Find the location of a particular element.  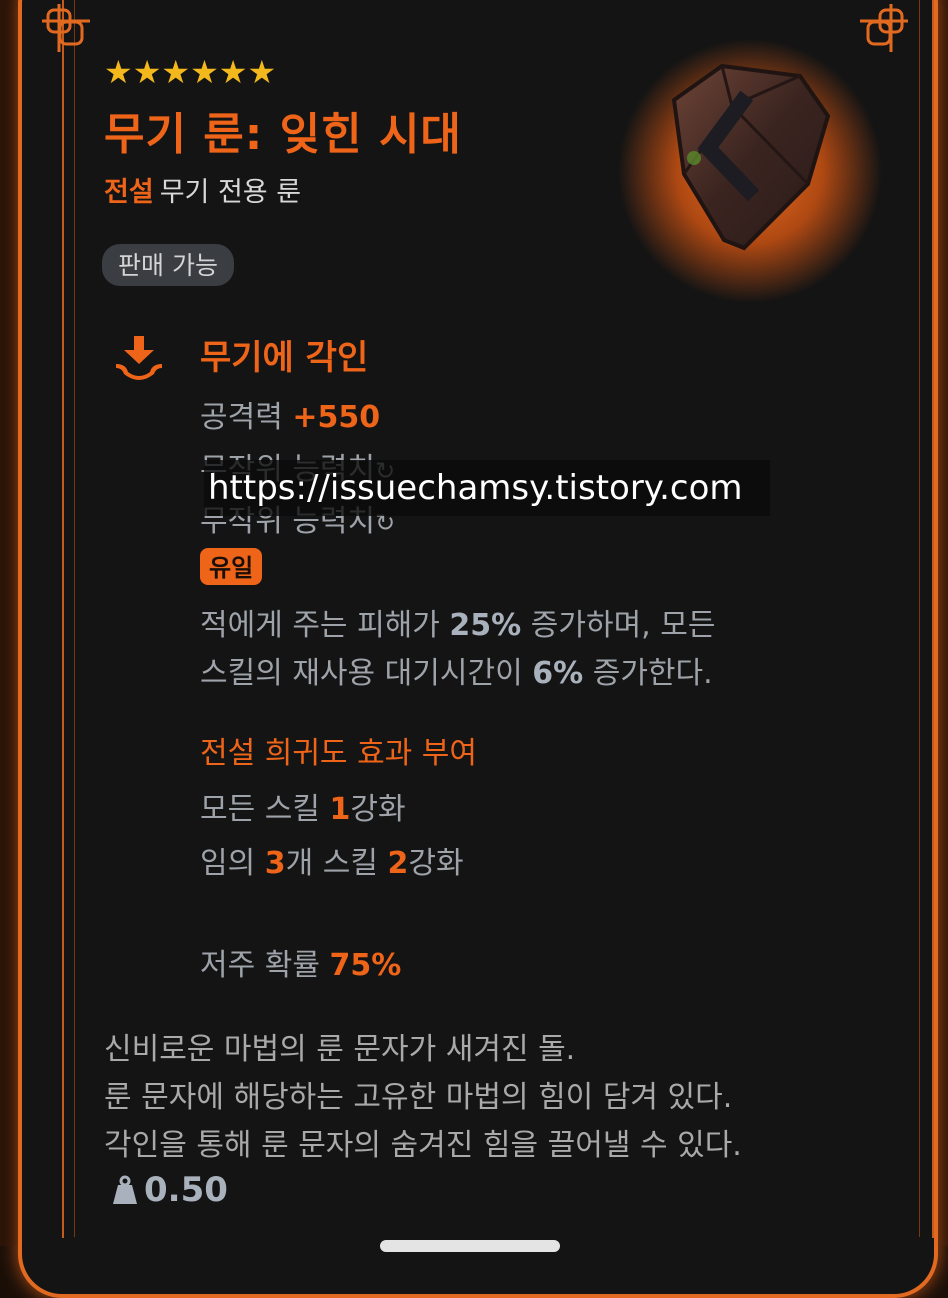

legend-text: 개 스킬 is located at coordinates (331, 863).